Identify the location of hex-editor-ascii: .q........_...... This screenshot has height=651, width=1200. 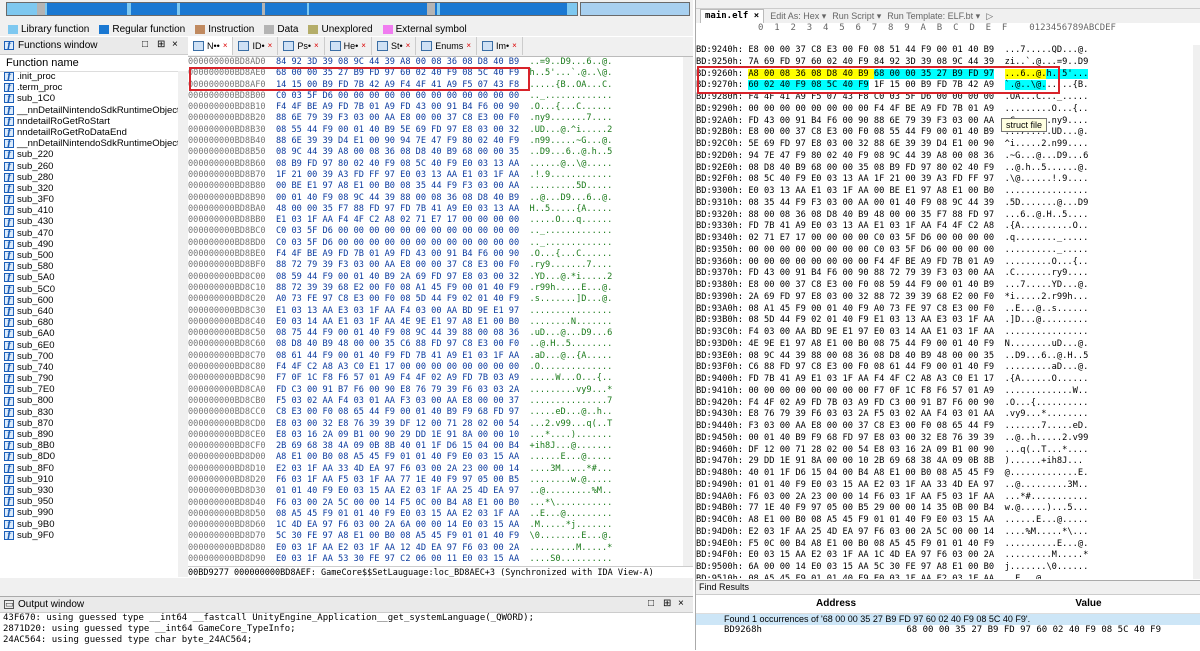
(1047, 238).